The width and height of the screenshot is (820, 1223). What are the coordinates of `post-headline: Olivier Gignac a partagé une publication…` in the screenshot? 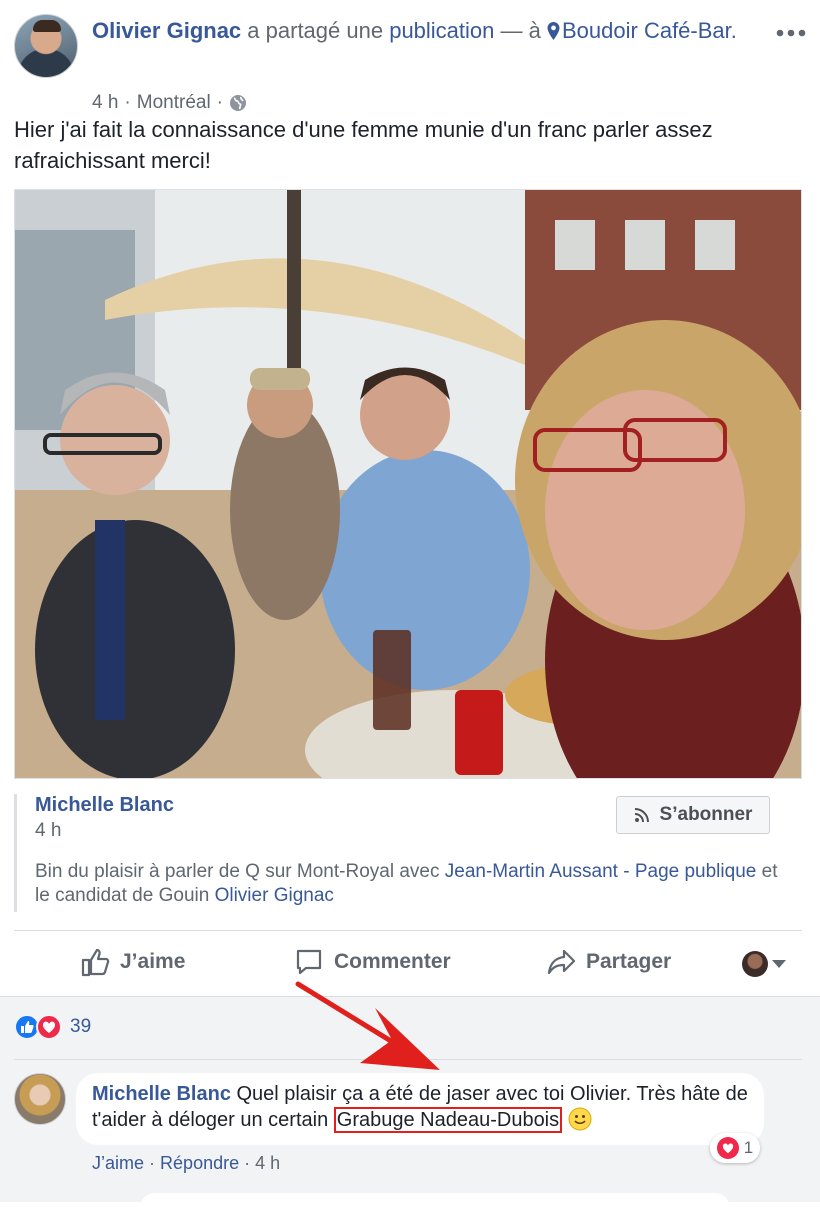 It's located at (432, 31).